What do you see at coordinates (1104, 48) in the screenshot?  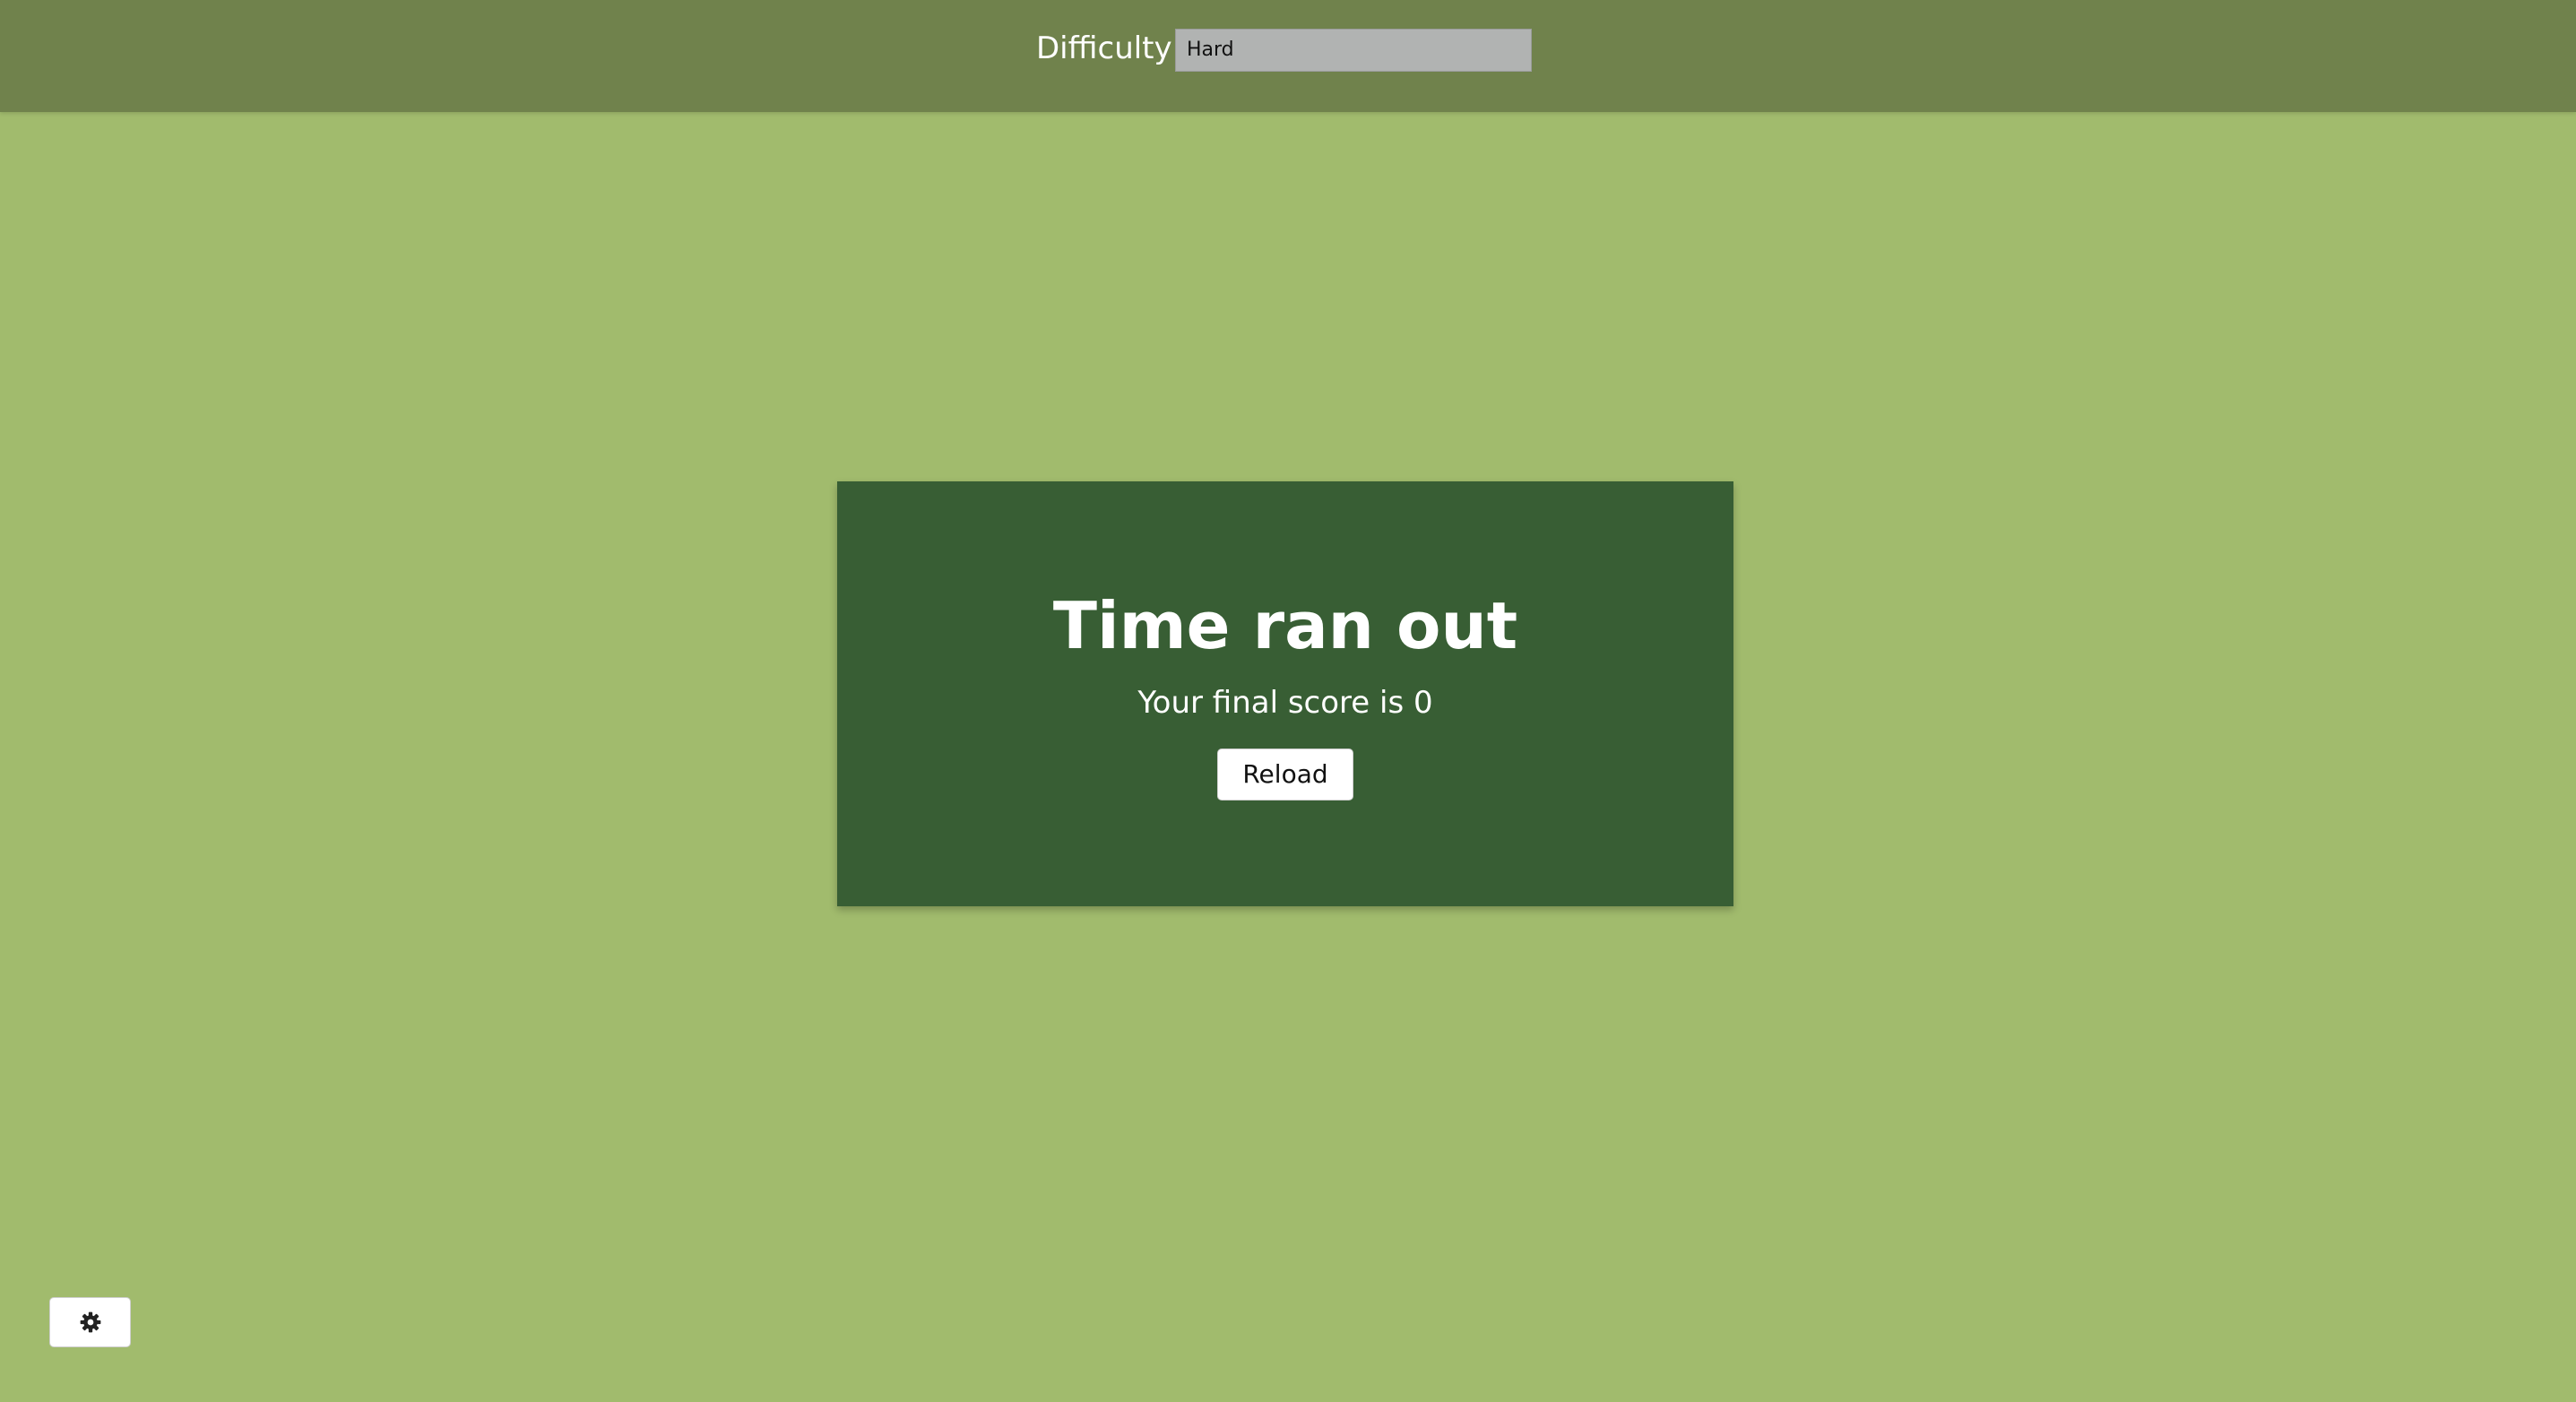 I see `difficulty-label: Difficulty` at bounding box center [1104, 48].